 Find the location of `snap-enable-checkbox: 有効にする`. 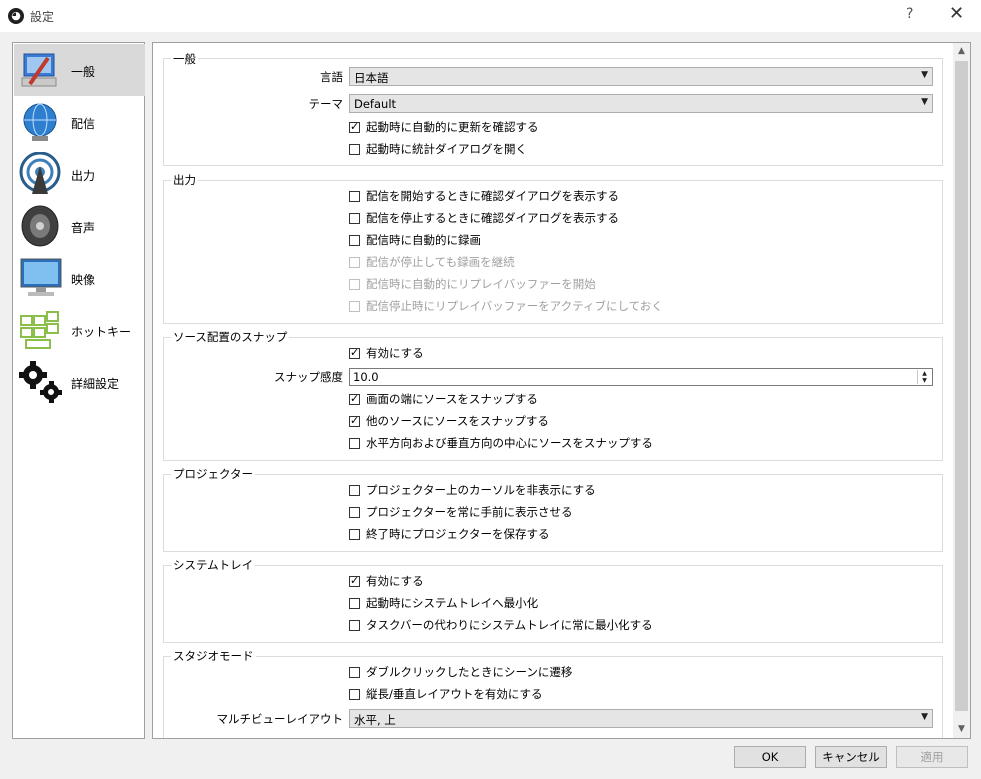

snap-enable-checkbox: 有効にする is located at coordinates (386, 353).